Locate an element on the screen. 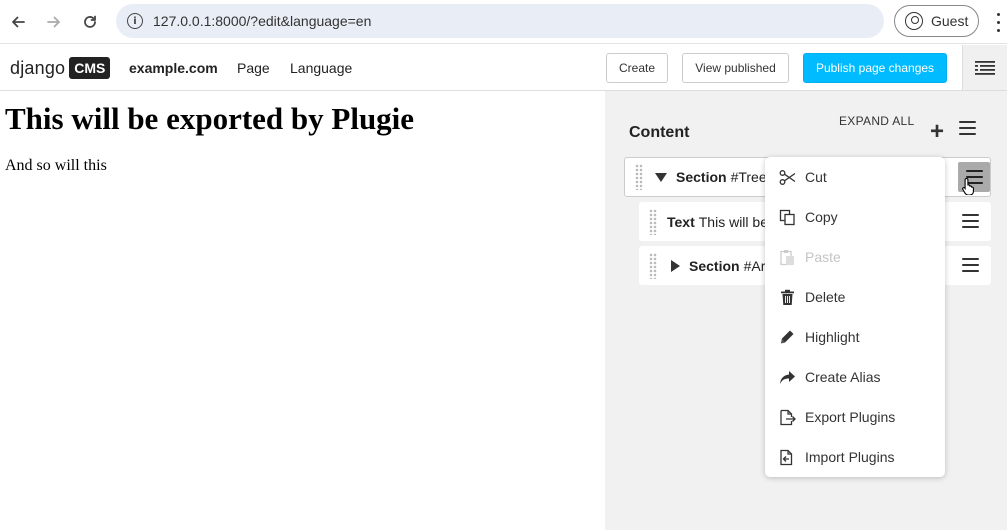 The height and width of the screenshot is (530, 1007). structure-mode-toggle is located at coordinates (984, 67).